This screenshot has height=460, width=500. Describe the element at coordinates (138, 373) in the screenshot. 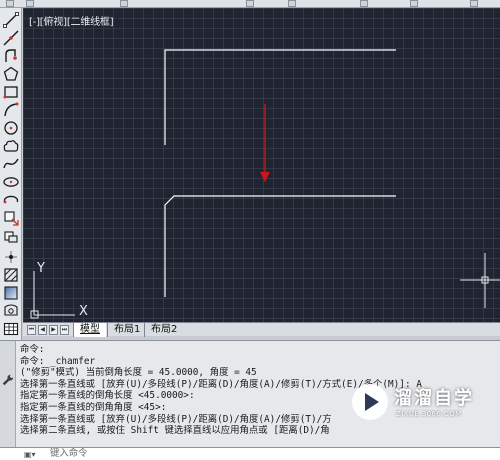

I see `command-history-line: ("修剪"模式) 当前倒角长度 = 45.0000, 角度 = 45` at that location.